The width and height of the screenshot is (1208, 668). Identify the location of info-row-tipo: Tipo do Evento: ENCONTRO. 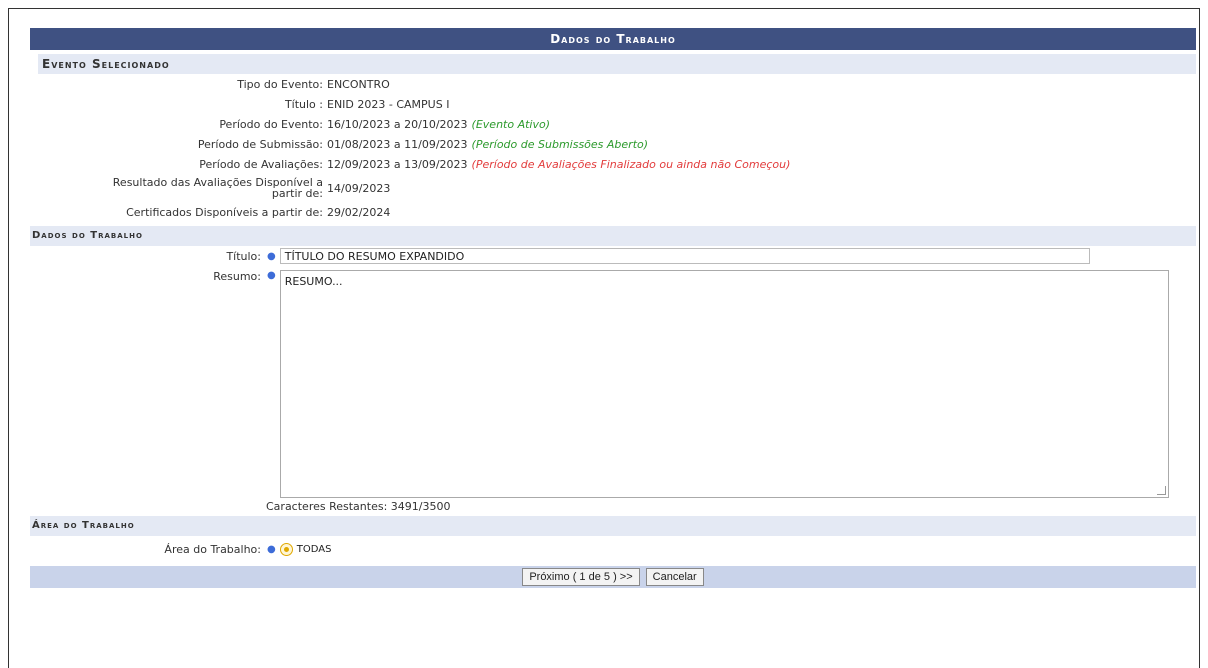
(613, 84).